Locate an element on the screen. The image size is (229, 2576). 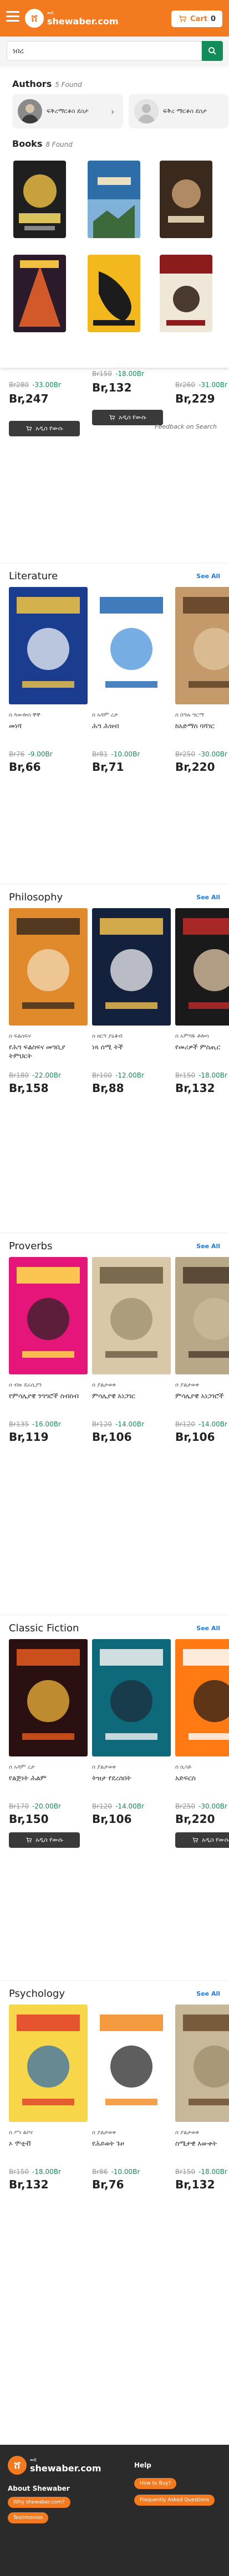
book-title: ነጻ ሰሚ ትች is located at coordinates (131, 1056).